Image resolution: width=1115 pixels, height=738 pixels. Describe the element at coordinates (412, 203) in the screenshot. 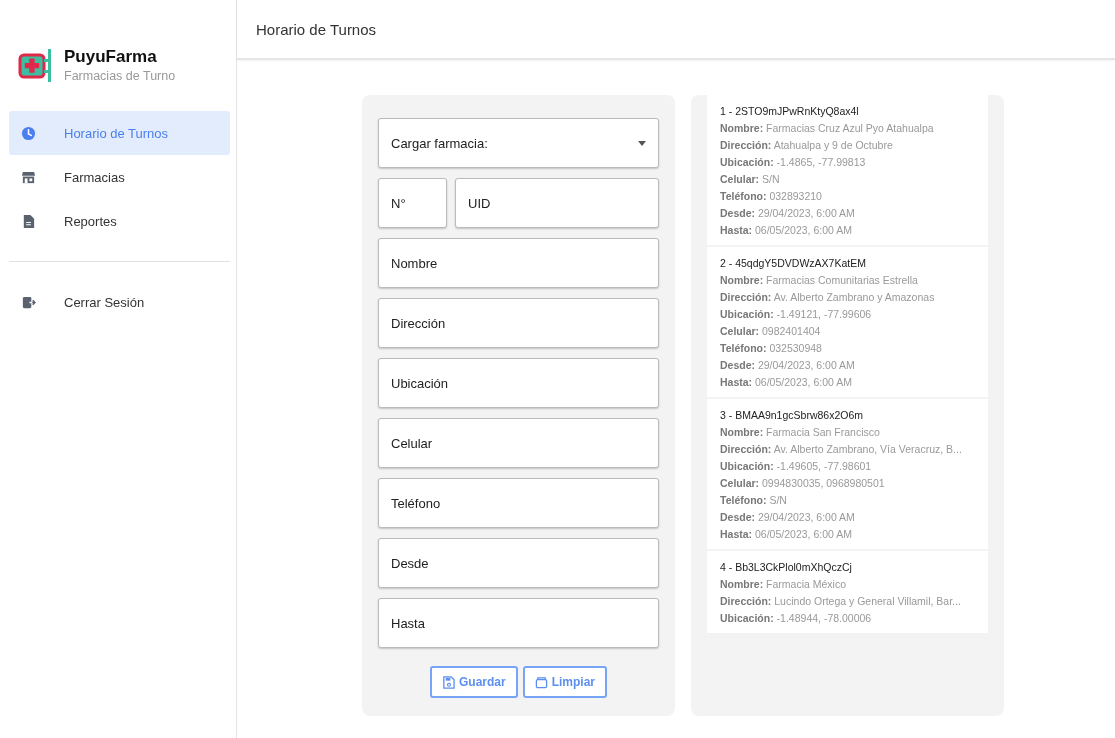

I see `input-field: N°` at that location.